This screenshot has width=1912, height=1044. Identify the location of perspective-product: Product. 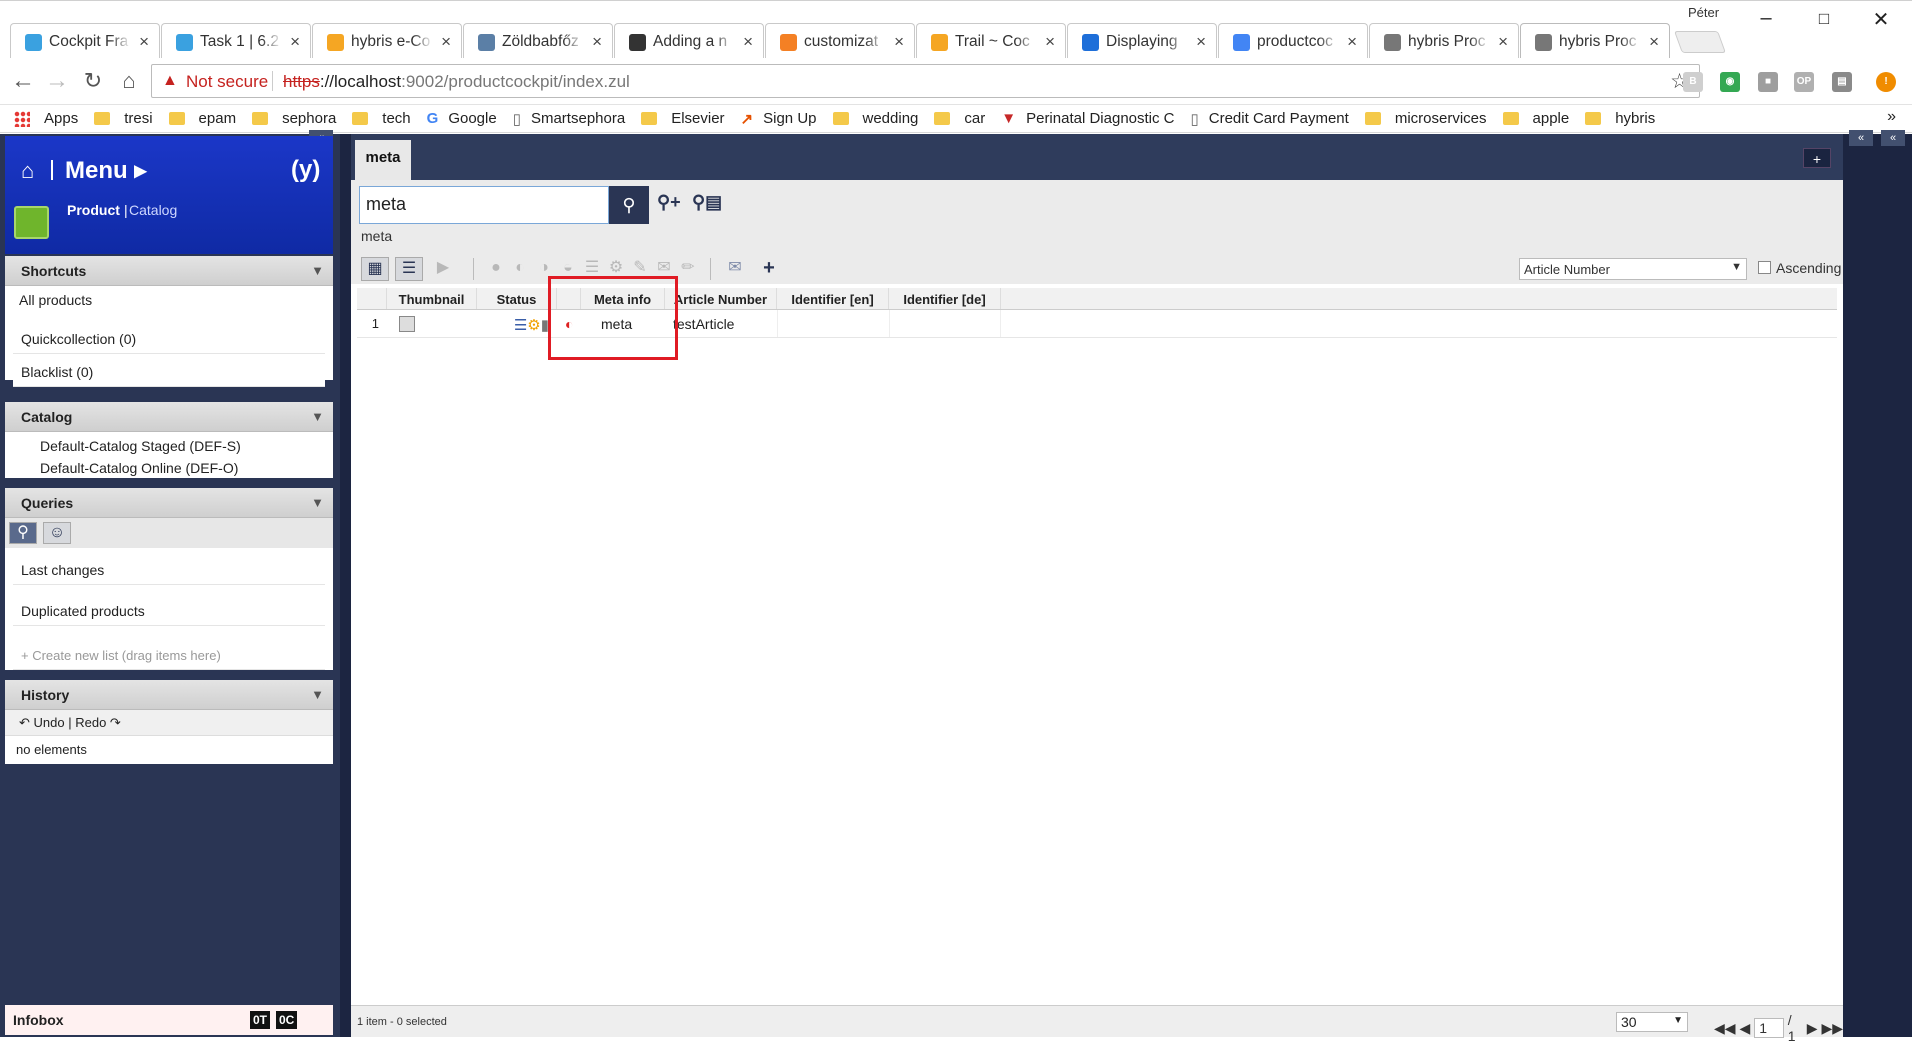
(93, 210).